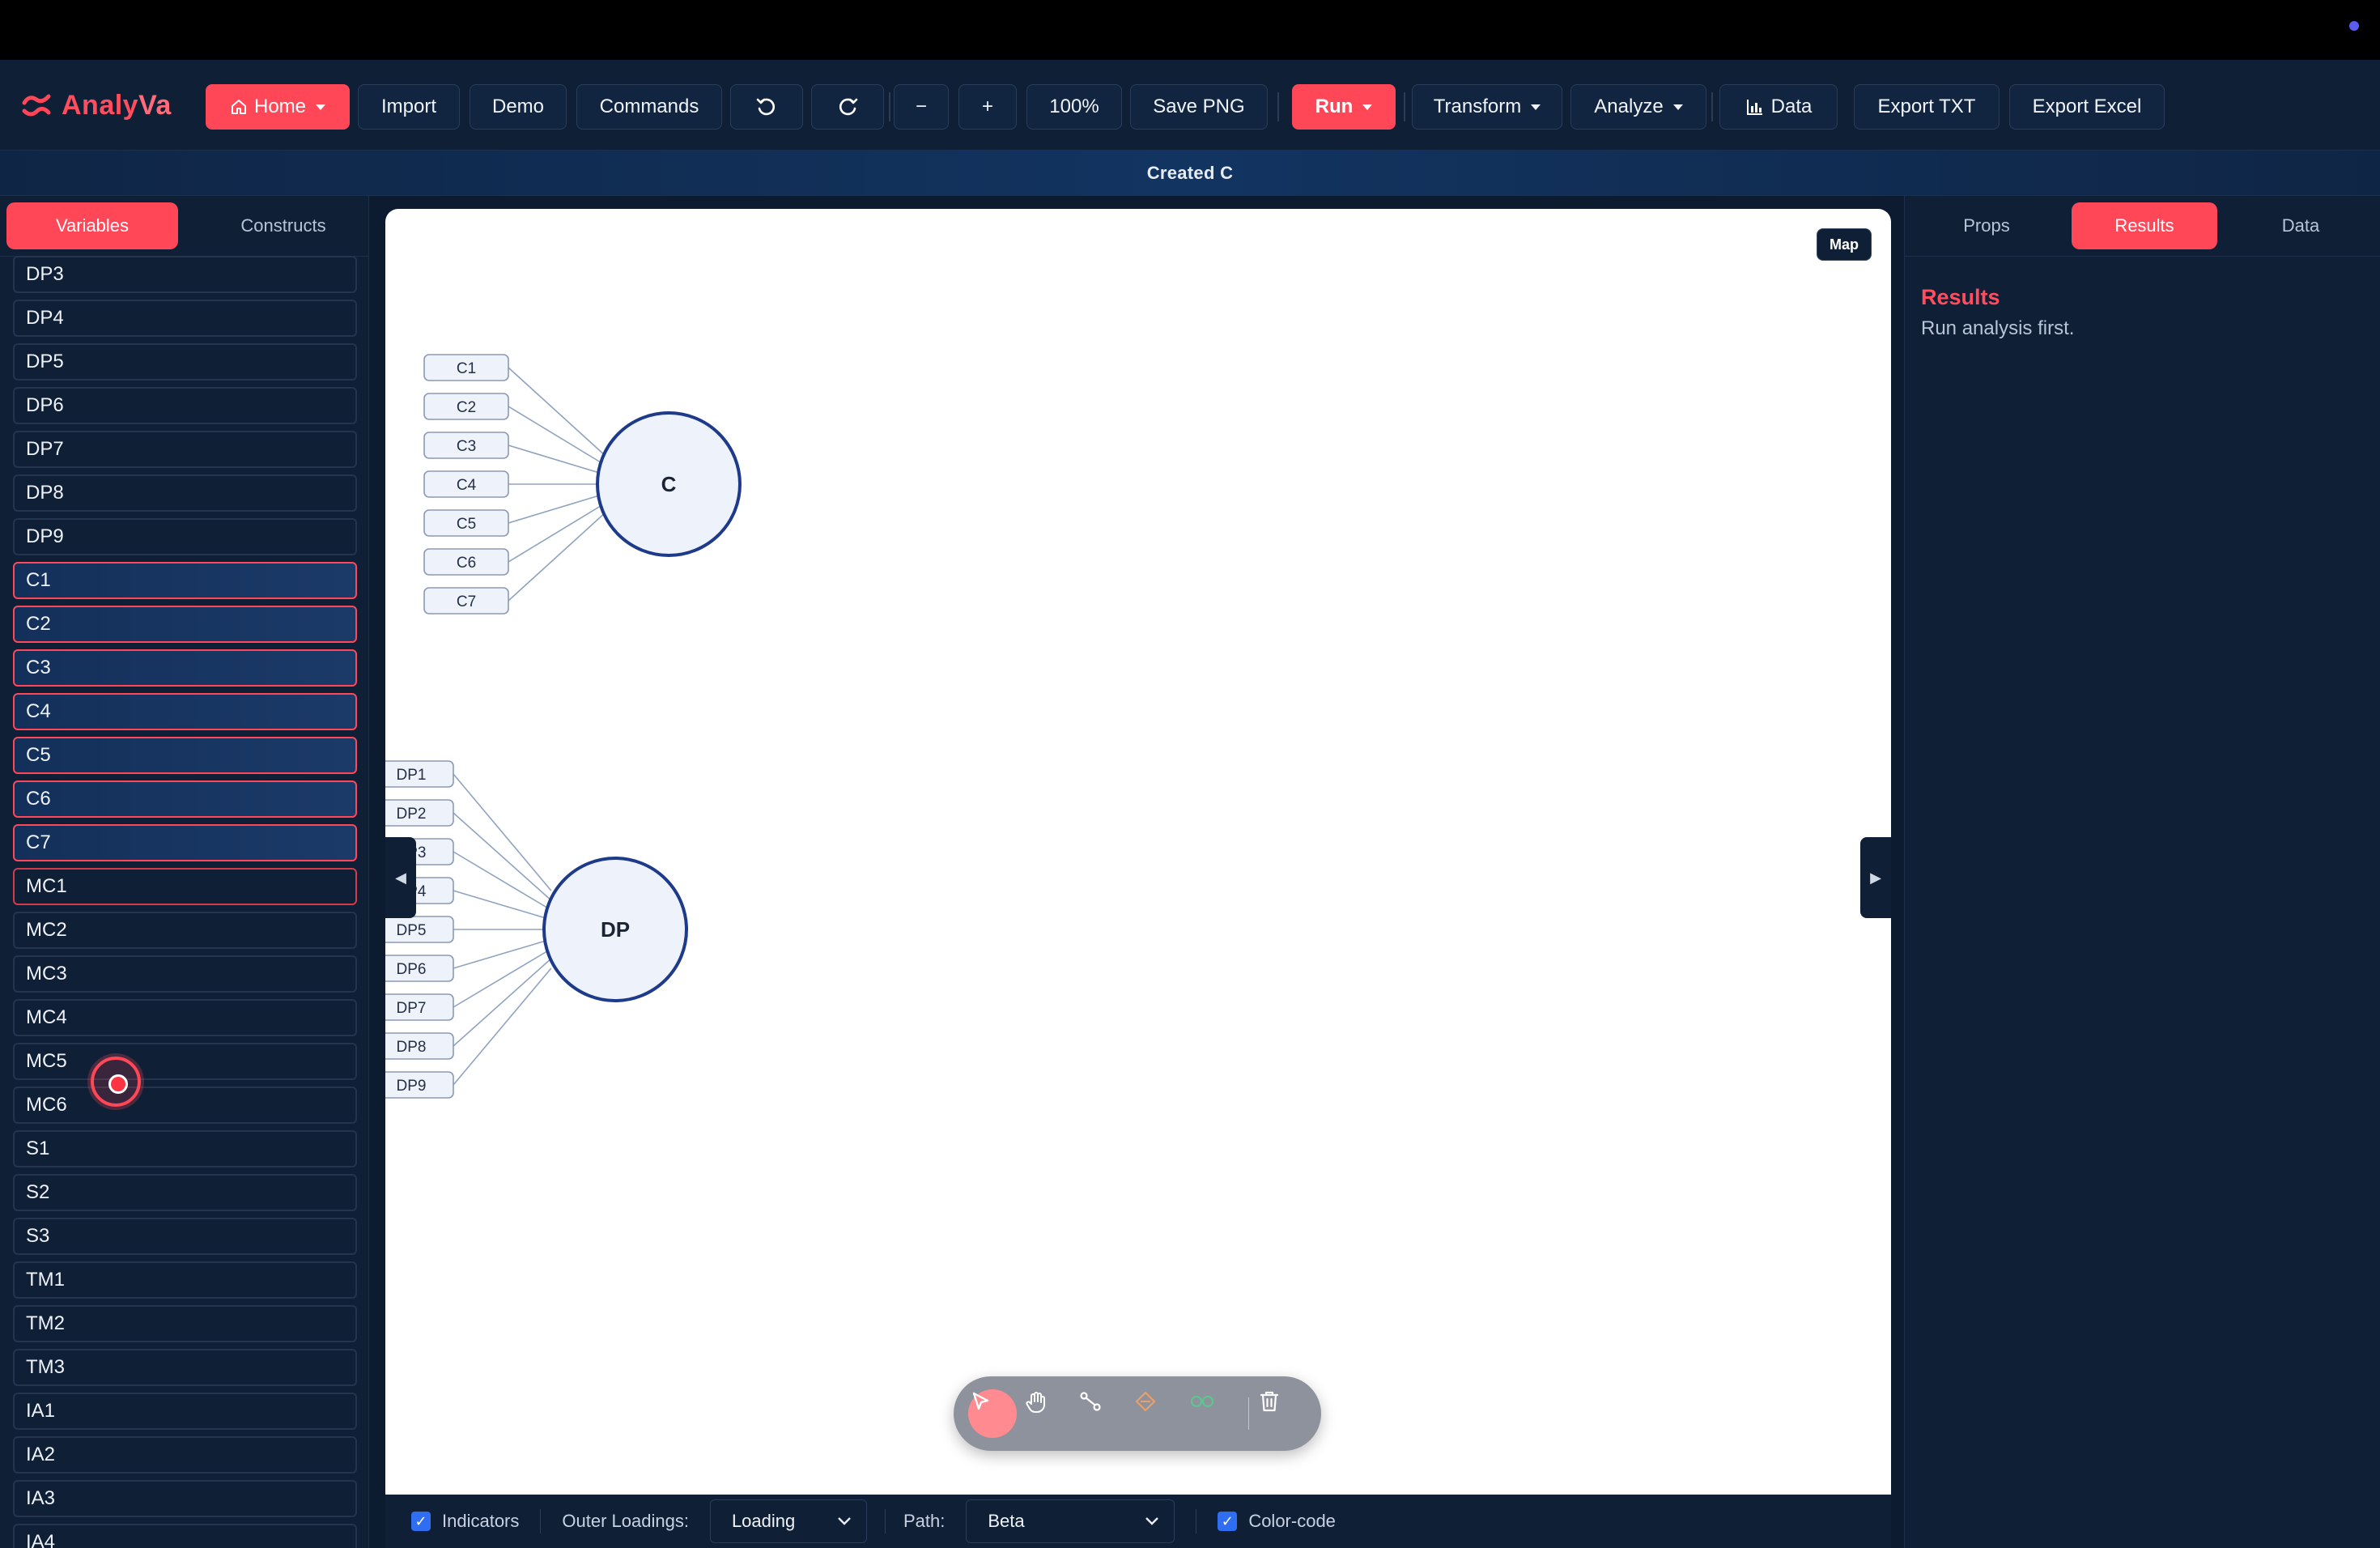 Image resolution: width=2380 pixels, height=1548 pixels. I want to click on variable-item: TM1, so click(185, 1280).